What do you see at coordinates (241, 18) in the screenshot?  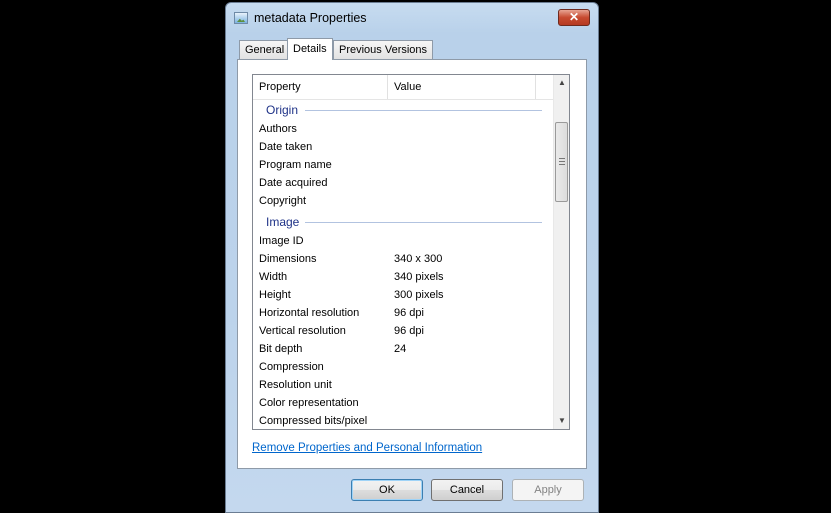 I see `image-file-icon` at bounding box center [241, 18].